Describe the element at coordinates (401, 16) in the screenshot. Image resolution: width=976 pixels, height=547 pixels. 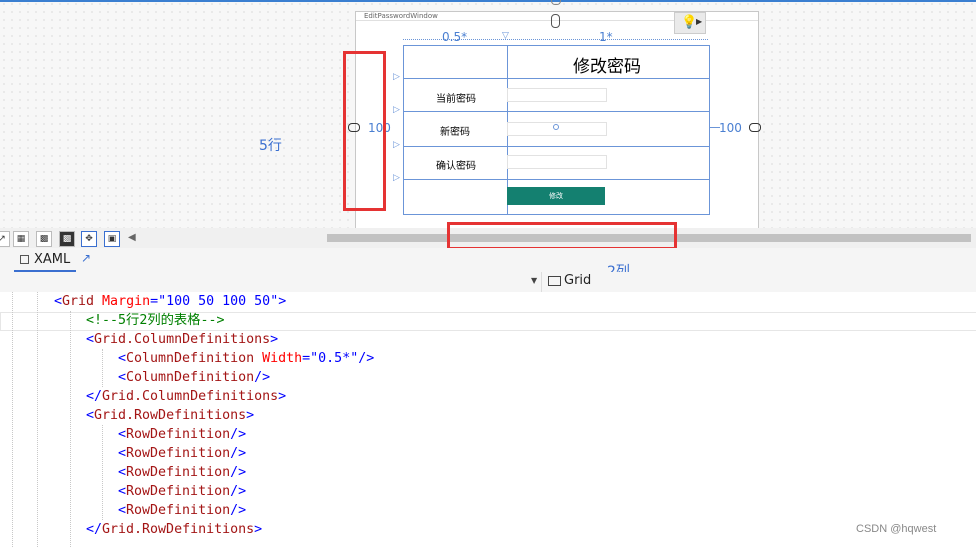
I see `window-title: EditPasswordWindow` at that location.